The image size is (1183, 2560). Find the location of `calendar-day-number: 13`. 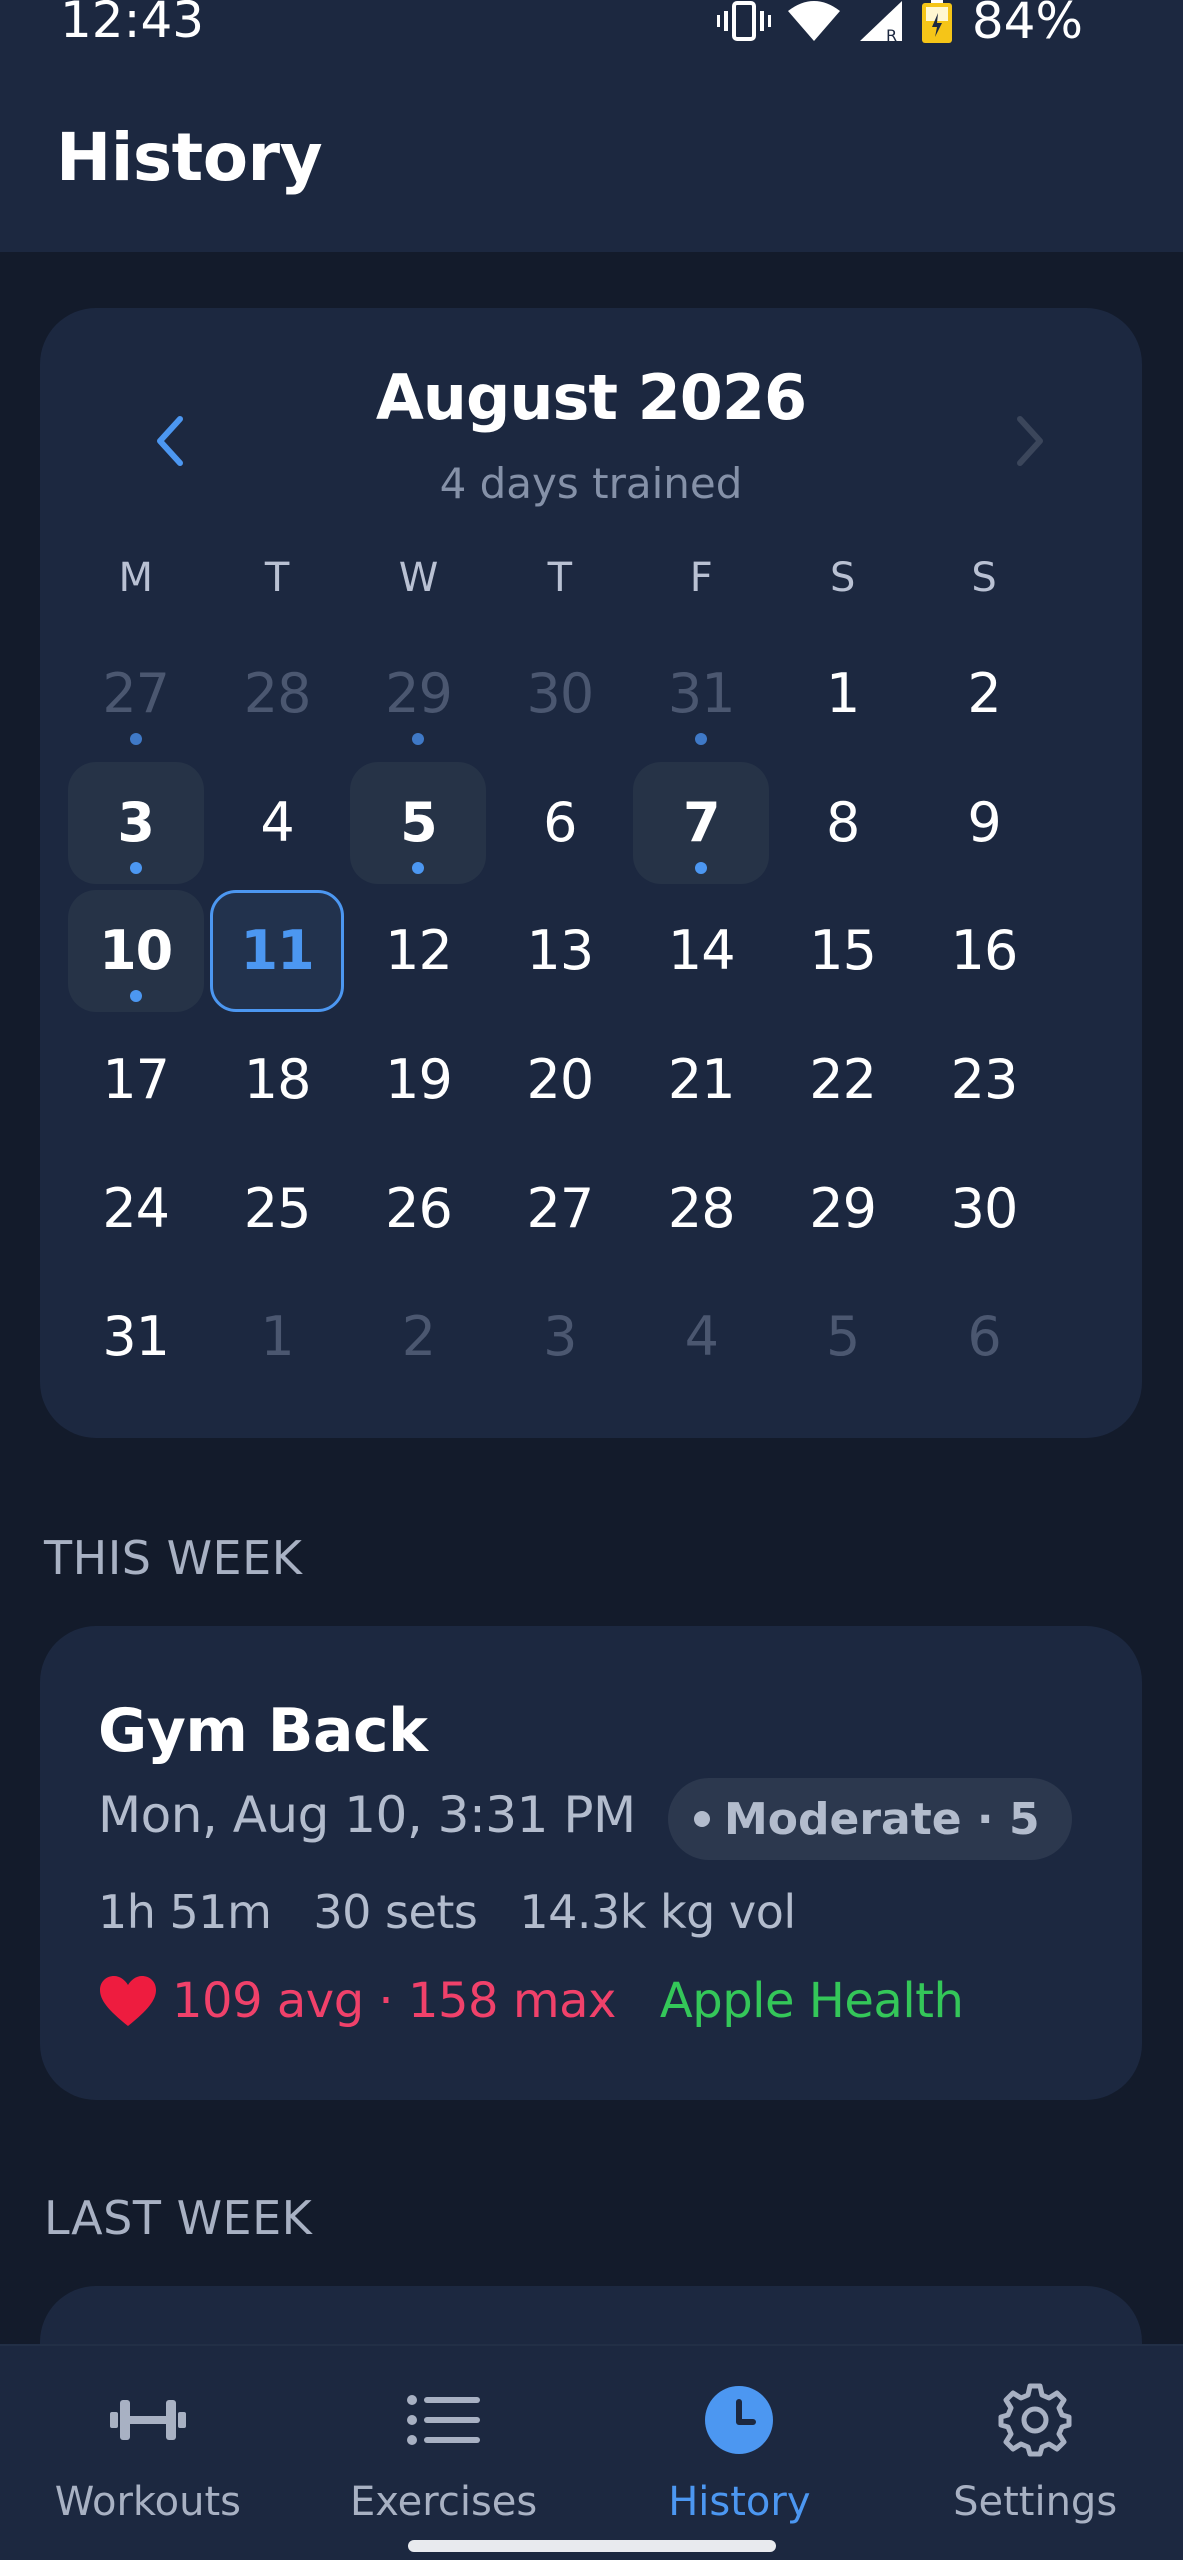

calendar-day-number: 13 is located at coordinates (560, 951).